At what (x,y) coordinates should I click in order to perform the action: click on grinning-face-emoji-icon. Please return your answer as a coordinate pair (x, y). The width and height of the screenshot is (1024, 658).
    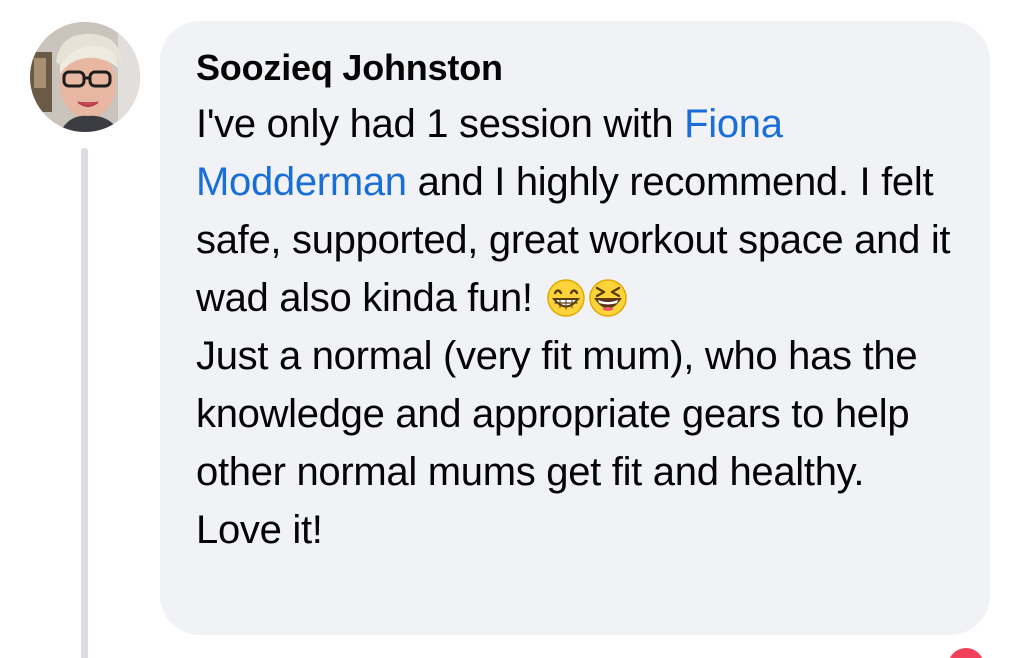
    Looking at the image, I should click on (566, 296).